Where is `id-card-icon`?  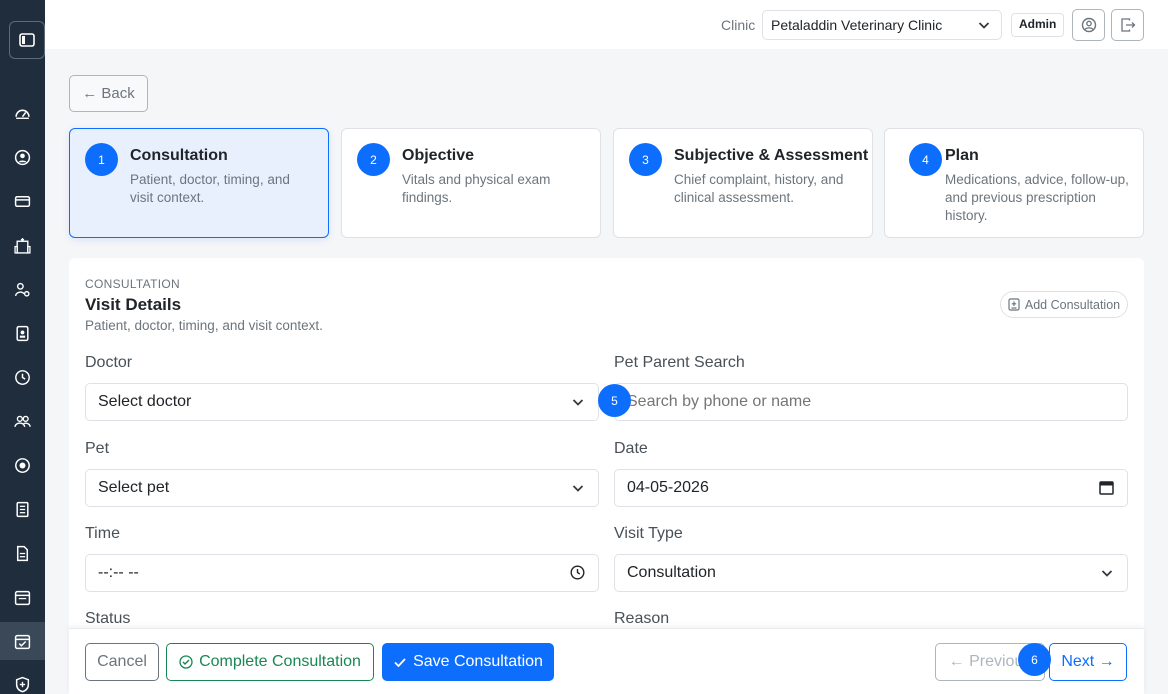
id-card-icon is located at coordinates (22, 333).